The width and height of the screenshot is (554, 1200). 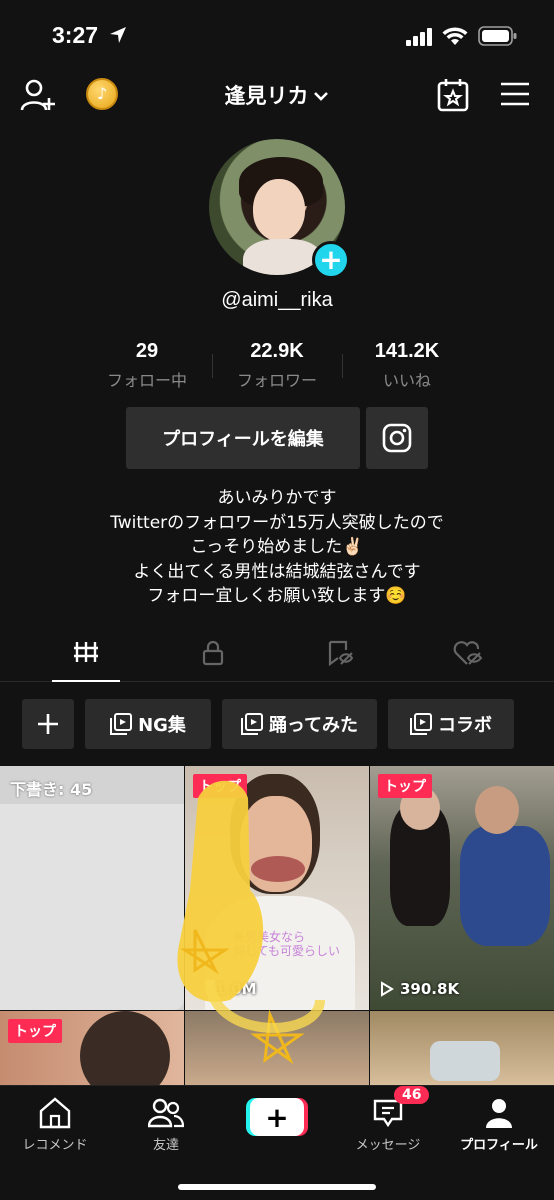 What do you see at coordinates (75, 35) in the screenshot?
I see `status-time: 3:27` at bounding box center [75, 35].